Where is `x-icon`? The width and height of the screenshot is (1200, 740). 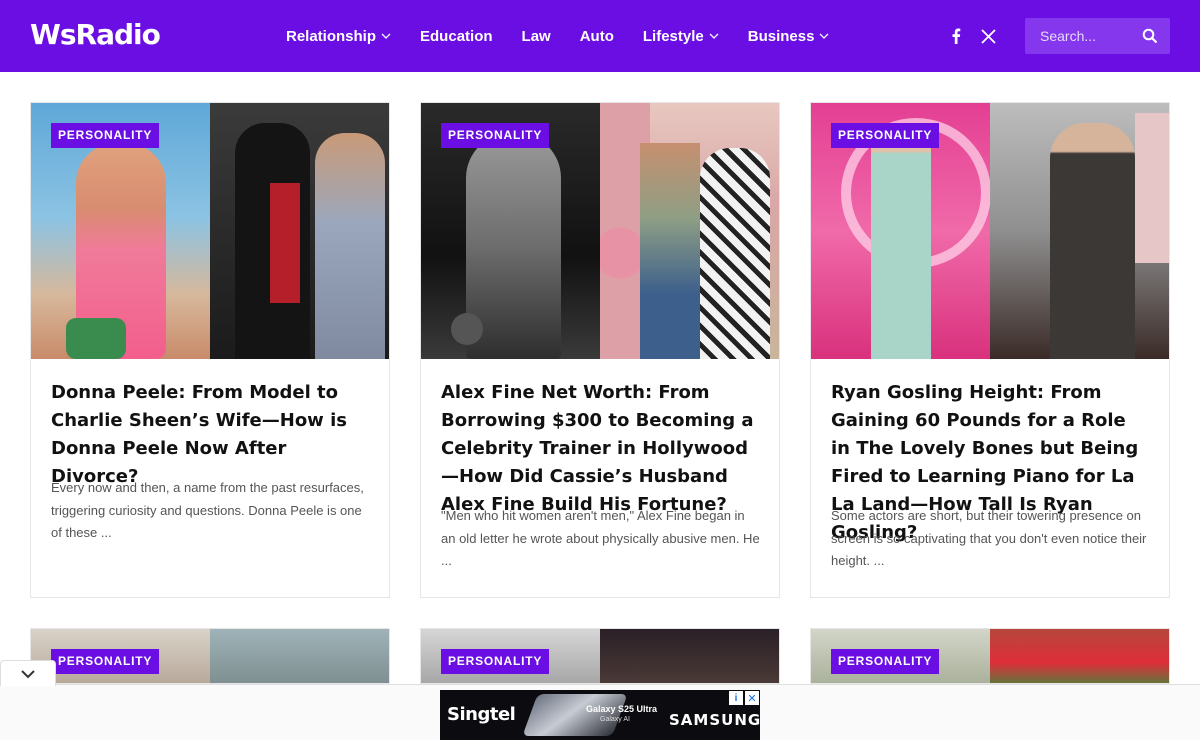
x-icon is located at coordinates (988, 36).